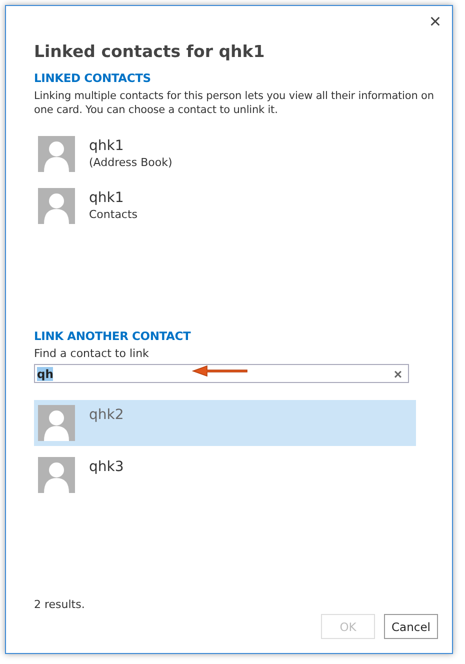  I want to click on dialog-title: Linked contacts for qhk1, so click(150, 51).